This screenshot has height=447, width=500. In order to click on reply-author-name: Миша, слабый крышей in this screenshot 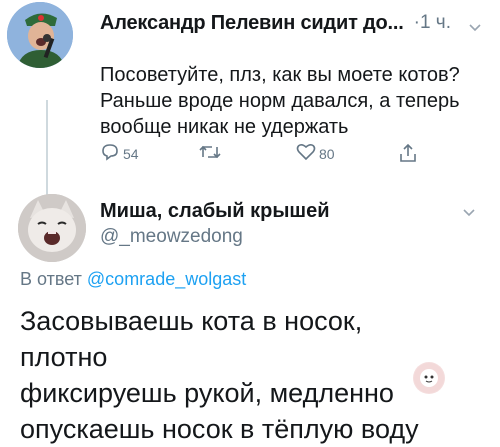, I will do `click(215, 211)`.